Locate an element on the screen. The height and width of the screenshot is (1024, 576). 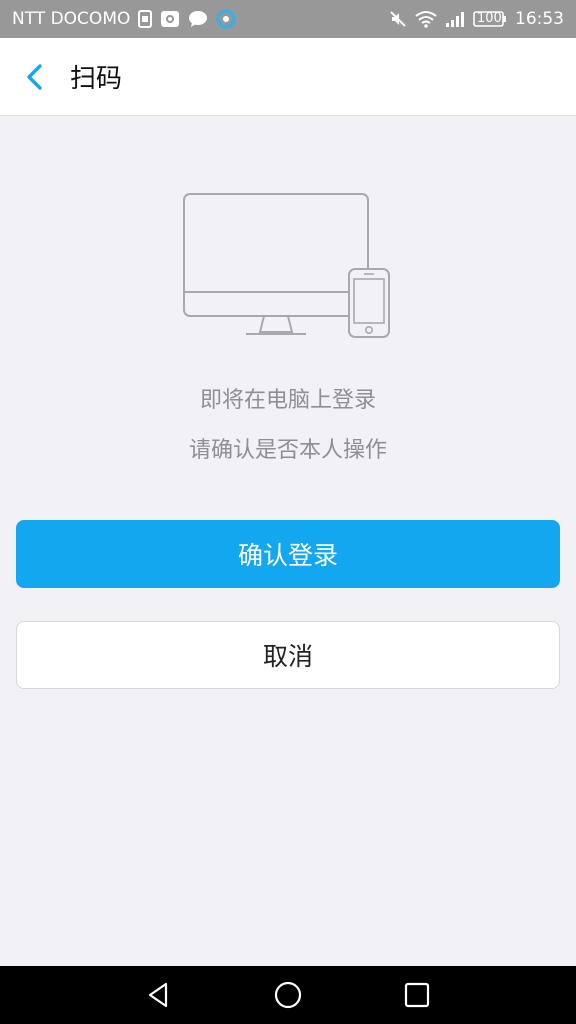
circle-home-icon is located at coordinates (288, 995).